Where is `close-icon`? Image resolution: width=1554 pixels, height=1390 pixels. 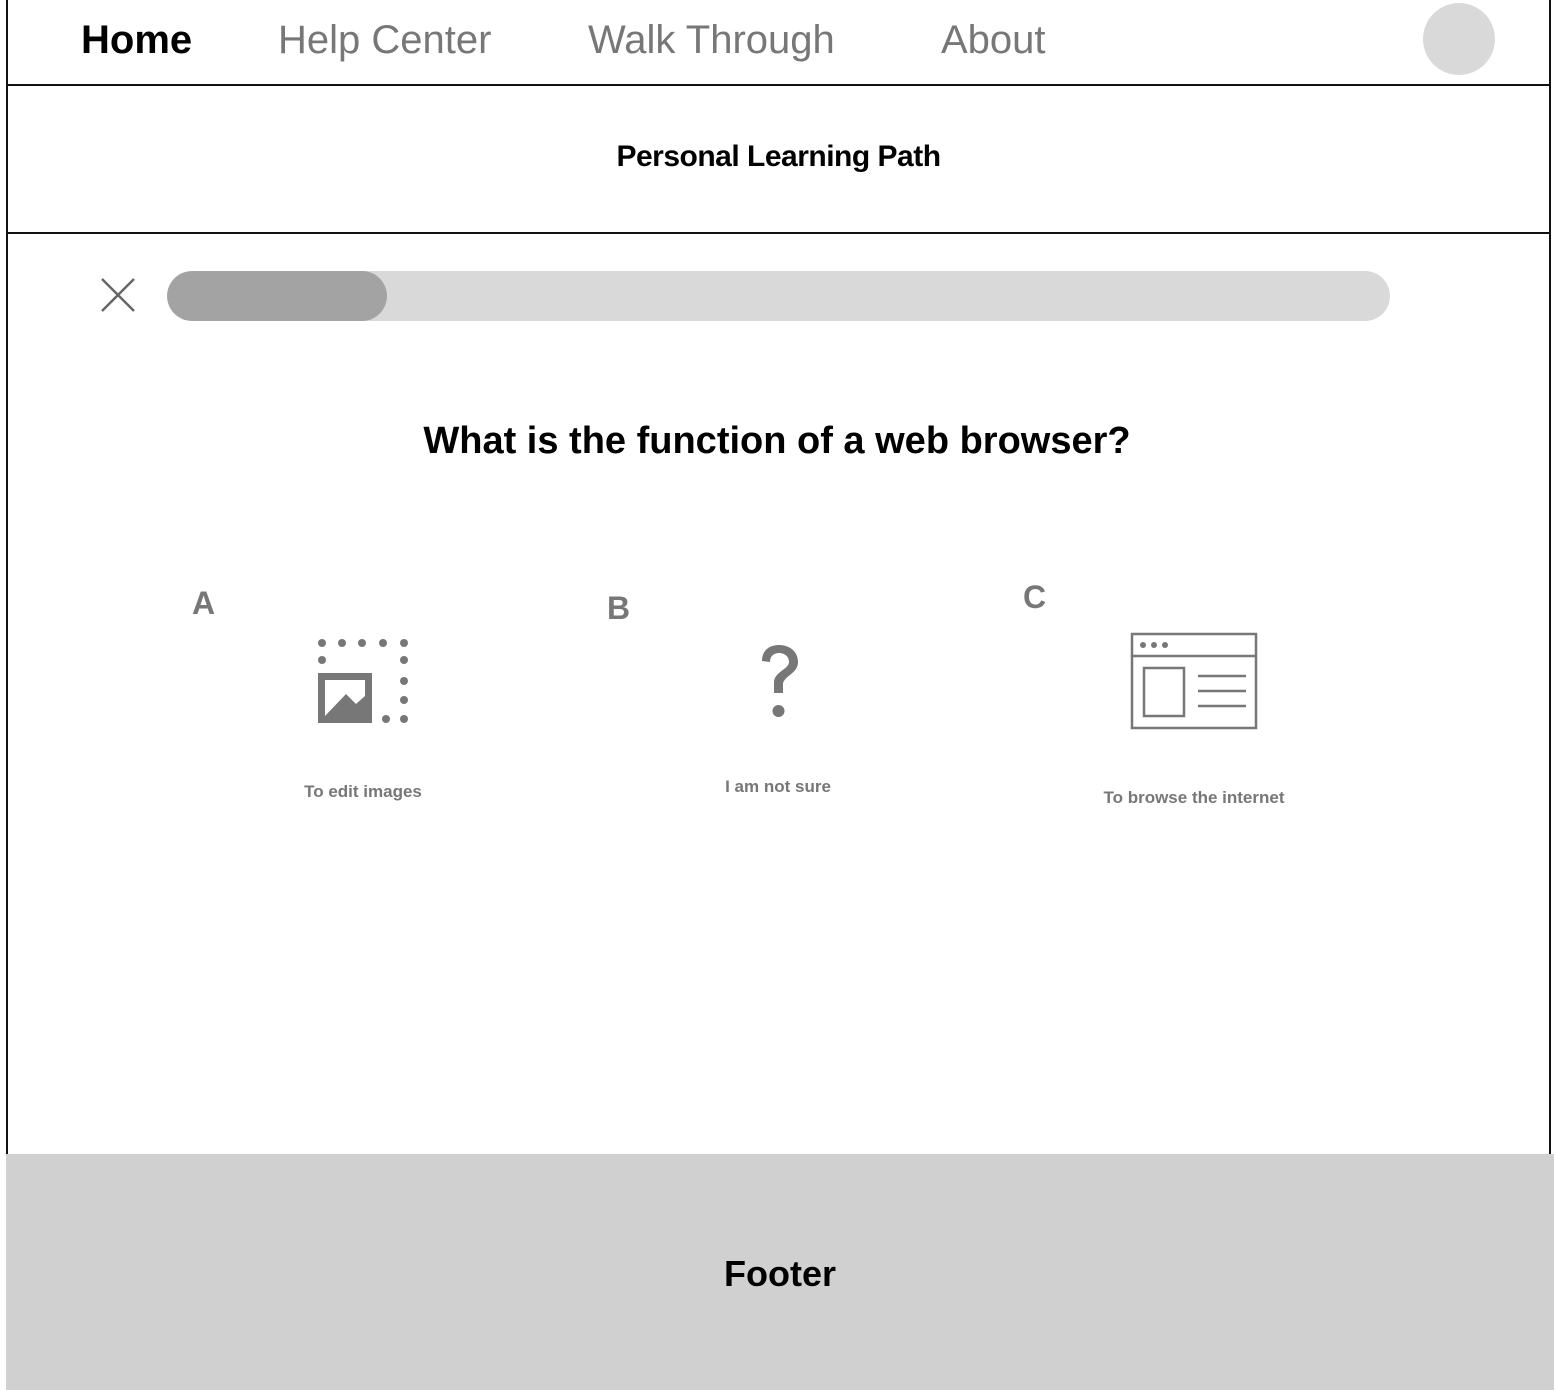 close-icon is located at coordinates (118, 295).